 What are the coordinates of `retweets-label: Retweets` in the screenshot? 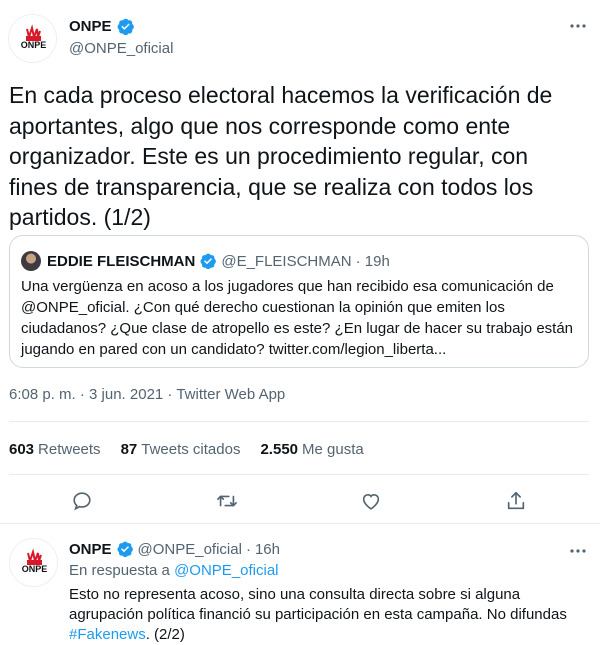 It's located at (69, 449).